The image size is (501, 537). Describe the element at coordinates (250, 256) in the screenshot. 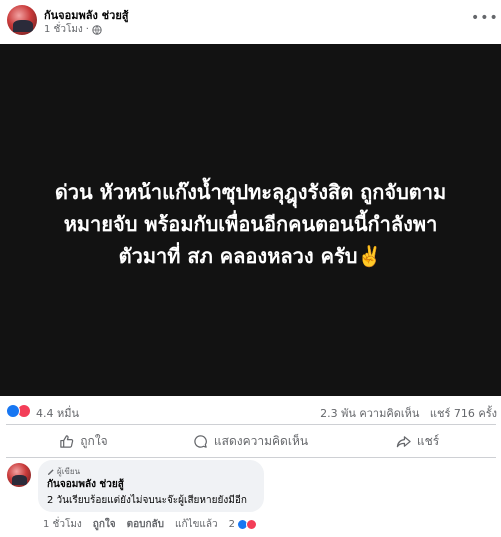

I see `post-image-text-line: ตัวมาที่ สภ คลองหลวง ครับ✌️` at that location.